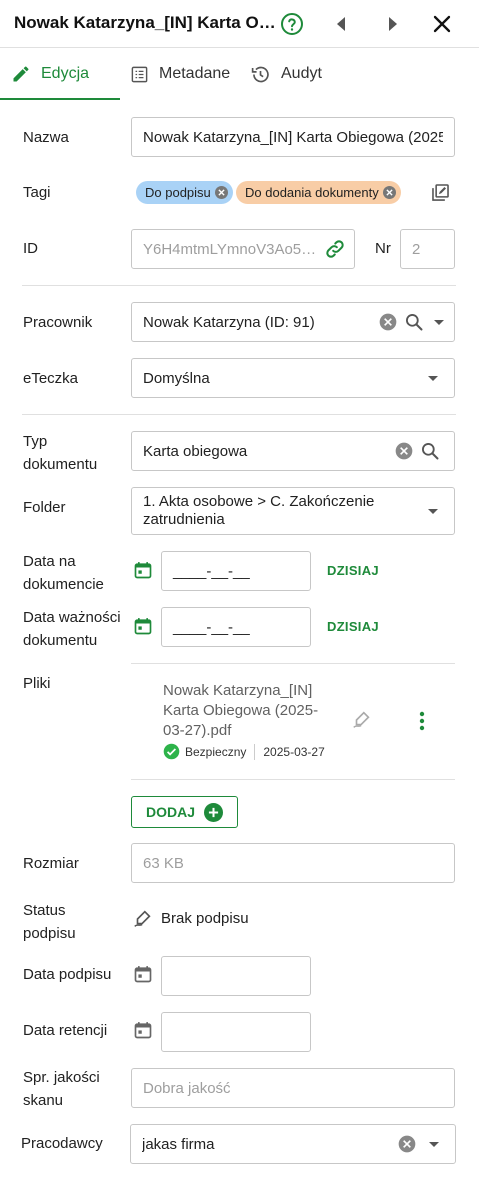  Describe the element at coordinates (422, 721) in the screenshot. I see `more-options-icon` at that location.